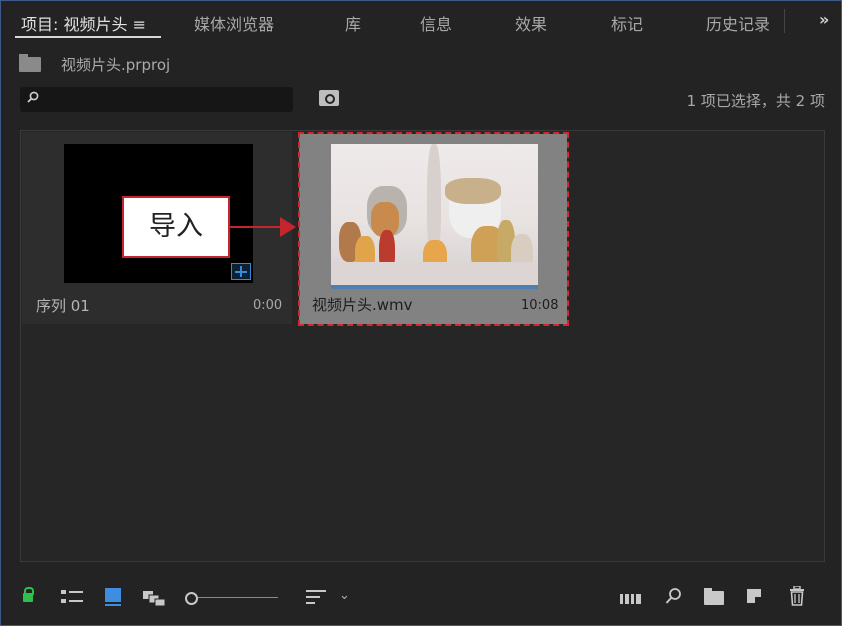 This screenshot has height=626, width=842. I want to click on icon-view-icon, so click(113, 597).